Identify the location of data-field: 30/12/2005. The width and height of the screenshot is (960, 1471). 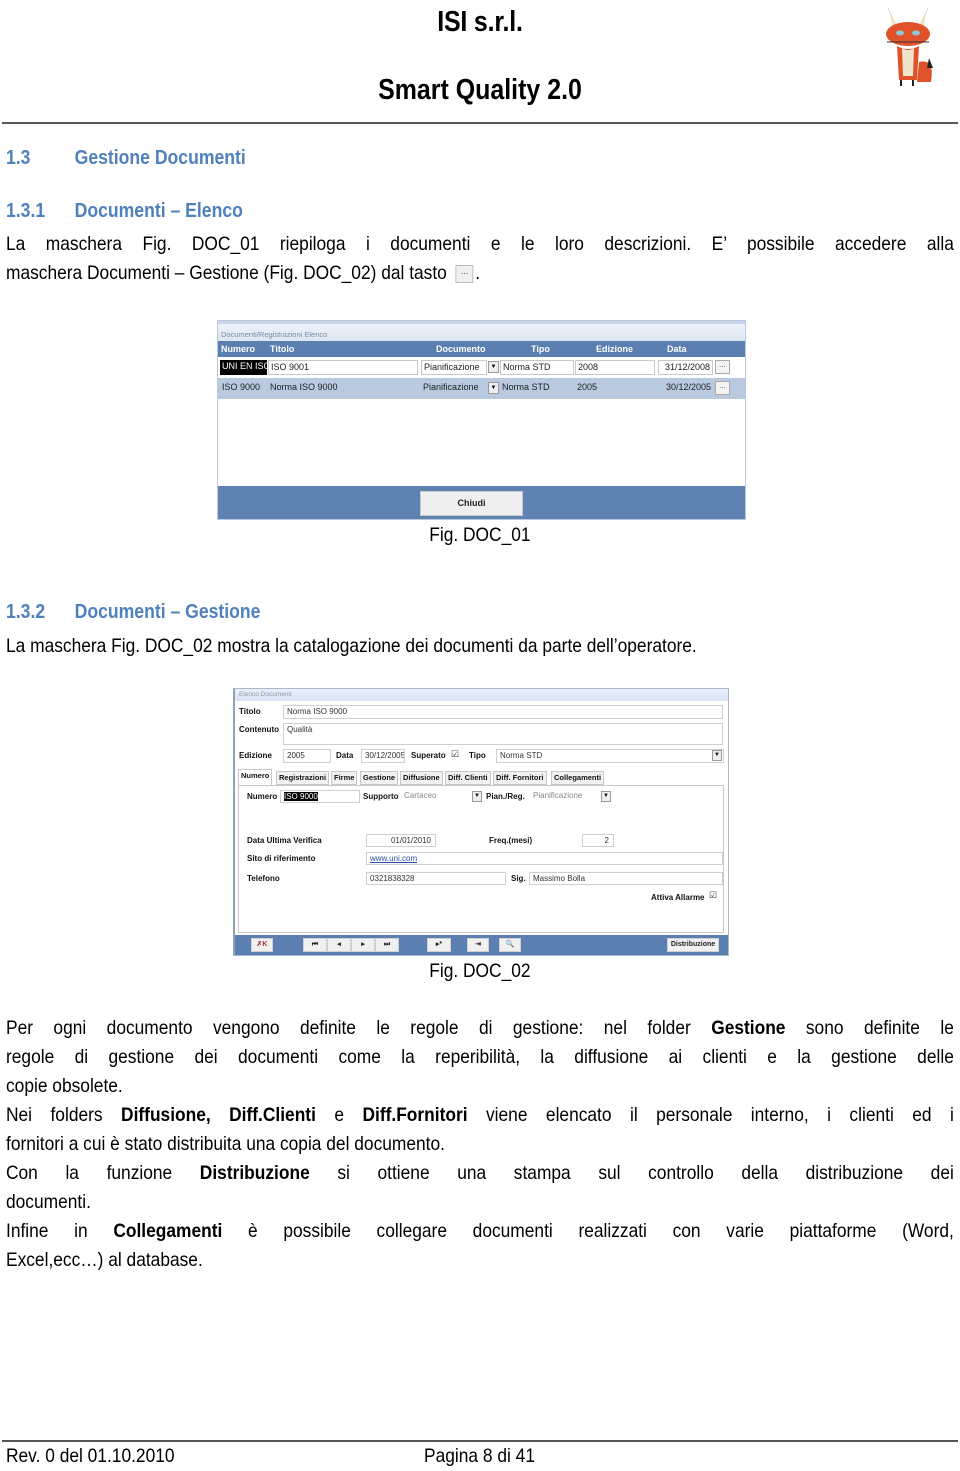
(383, 756).